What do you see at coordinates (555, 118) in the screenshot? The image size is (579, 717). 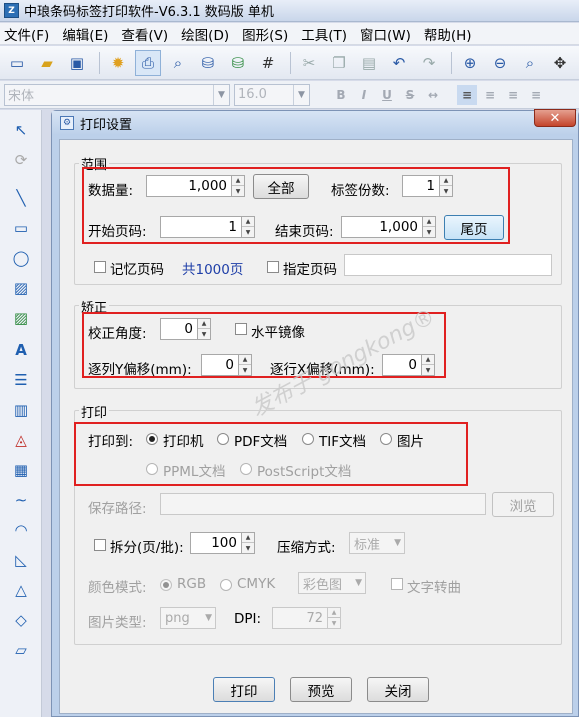 I see `close-icon: ✕` at bounding box center [555, 118].